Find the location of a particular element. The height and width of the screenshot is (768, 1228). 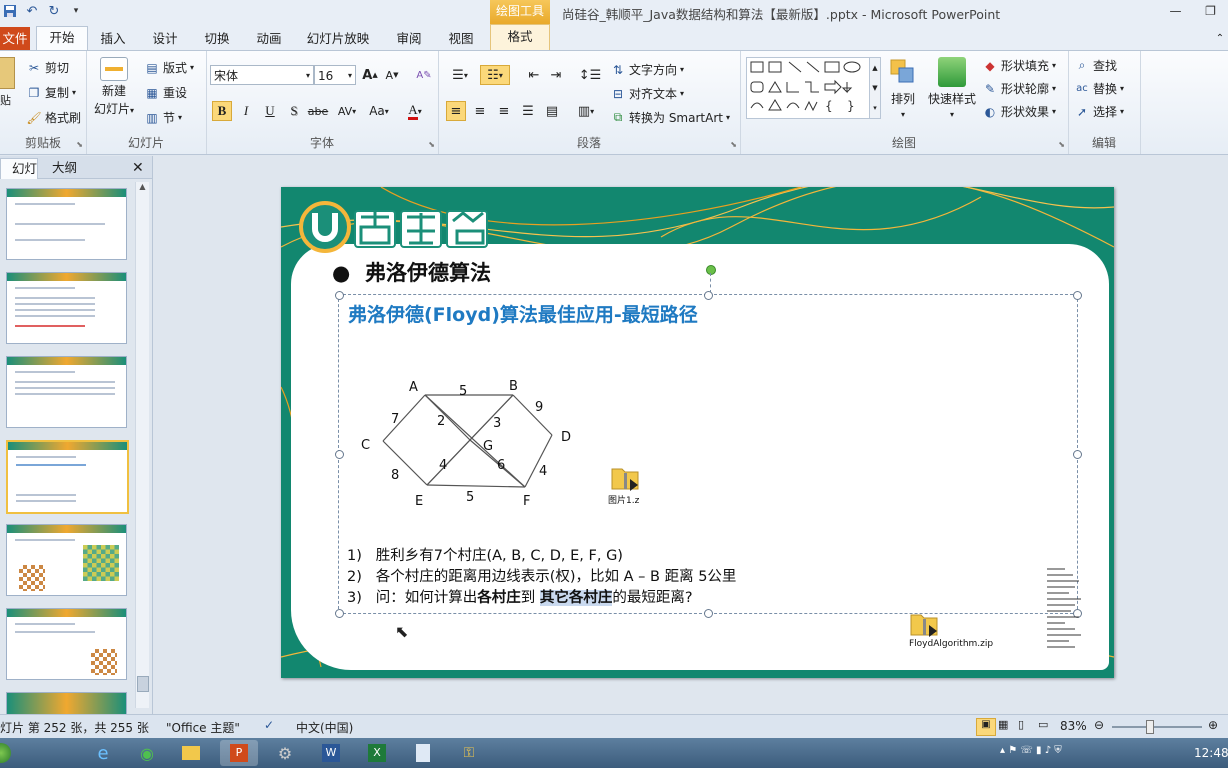

spellcheck-icon: ✓ is located at coordinates (269, 725).